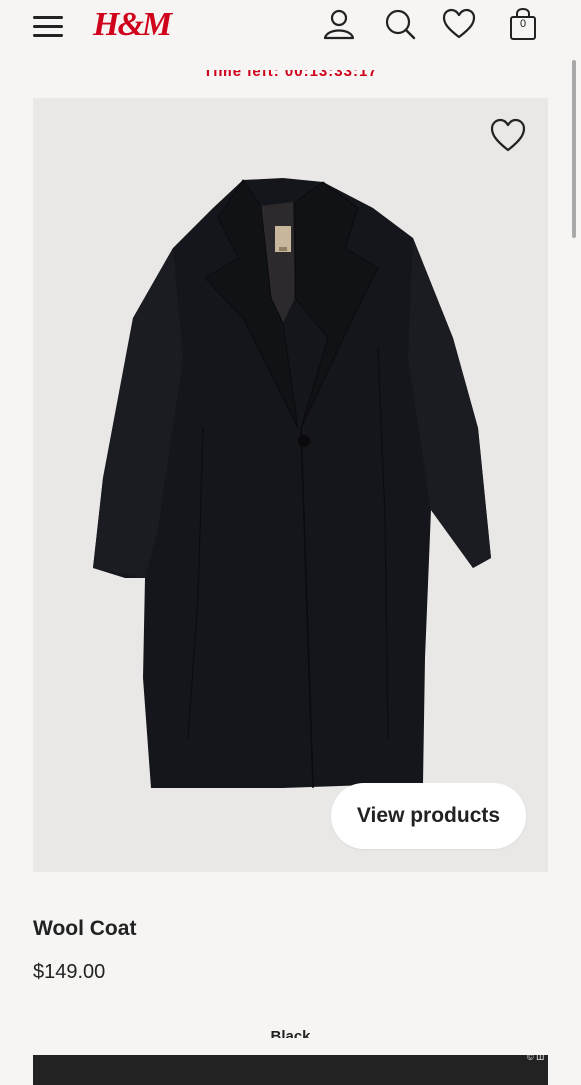  I want to click on add-to-bag-bar, so click(290, 1070).